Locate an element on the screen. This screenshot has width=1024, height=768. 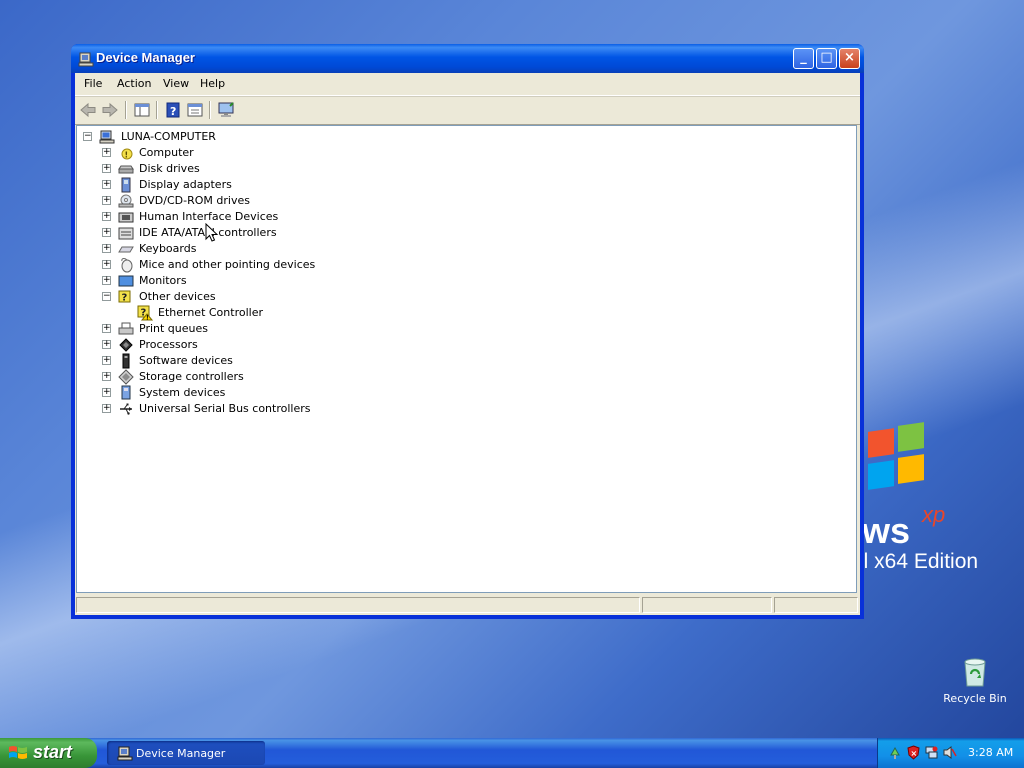
software-device-icon is located at coordinates (126, 361).